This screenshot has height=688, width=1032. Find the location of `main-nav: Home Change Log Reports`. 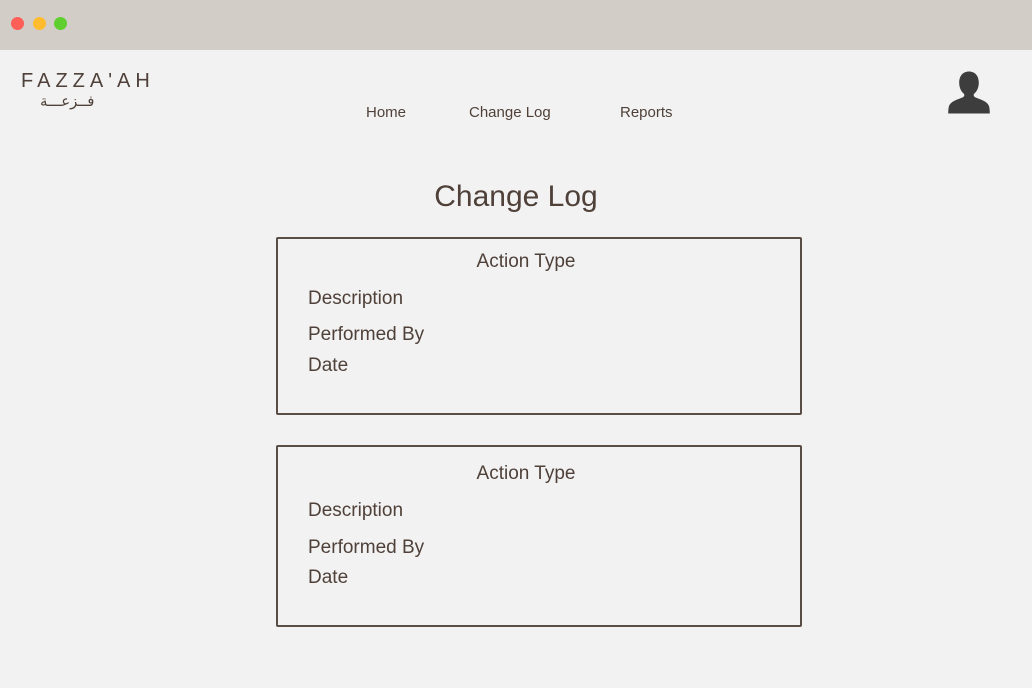

main-nav: Home Change Log Reports is located at coordinates (516, 114).